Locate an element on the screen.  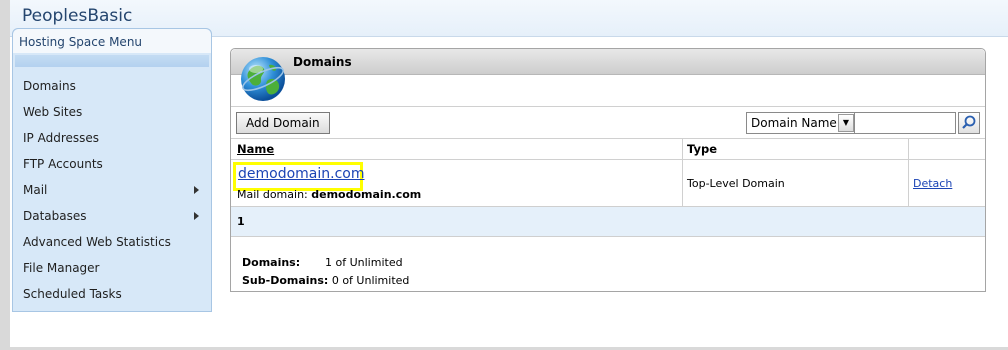
add-domain-button: Add Domain is located at coordinates (283, 123).